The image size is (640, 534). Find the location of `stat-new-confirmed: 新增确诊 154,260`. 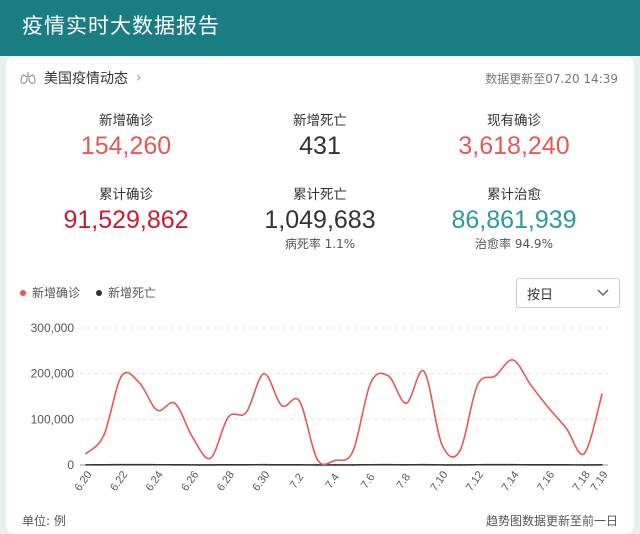

stat-new-confirmed: 新增确诊 154,260 is located at coordinates (126, 137).